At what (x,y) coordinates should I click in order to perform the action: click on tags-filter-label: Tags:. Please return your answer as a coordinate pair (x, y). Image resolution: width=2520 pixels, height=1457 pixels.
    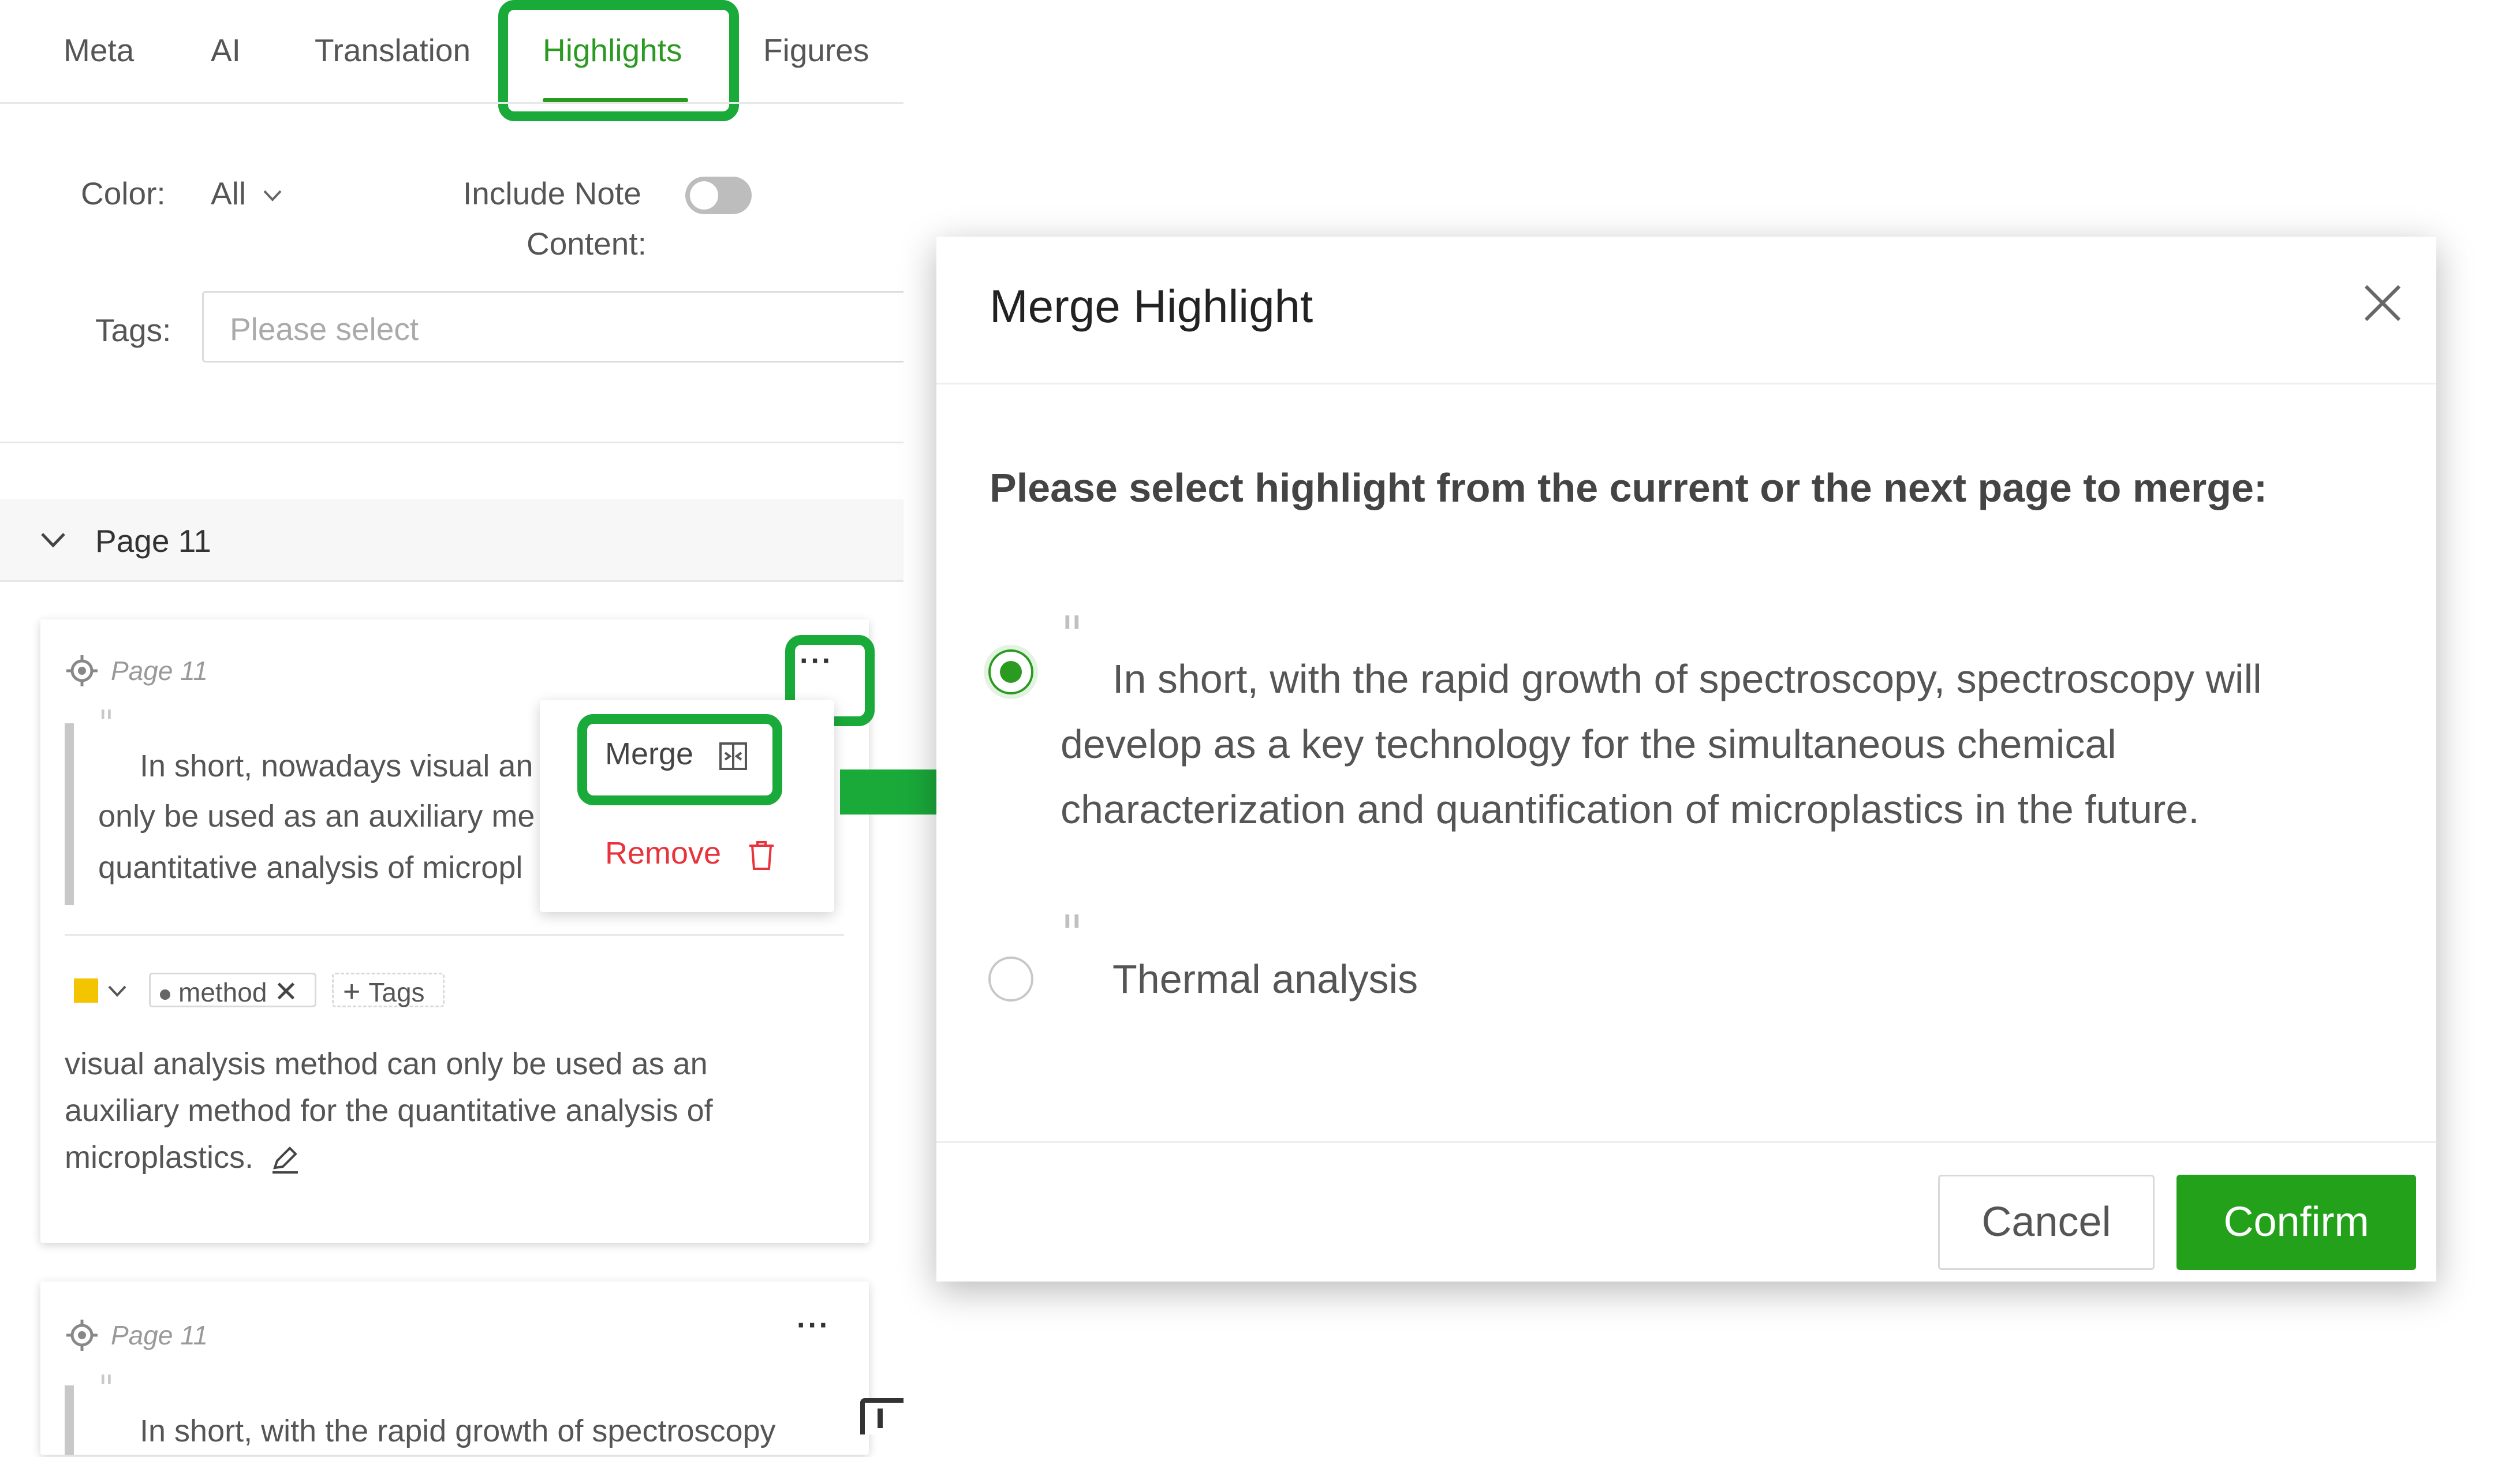
    Looking at the image, I should click on (133, 330).